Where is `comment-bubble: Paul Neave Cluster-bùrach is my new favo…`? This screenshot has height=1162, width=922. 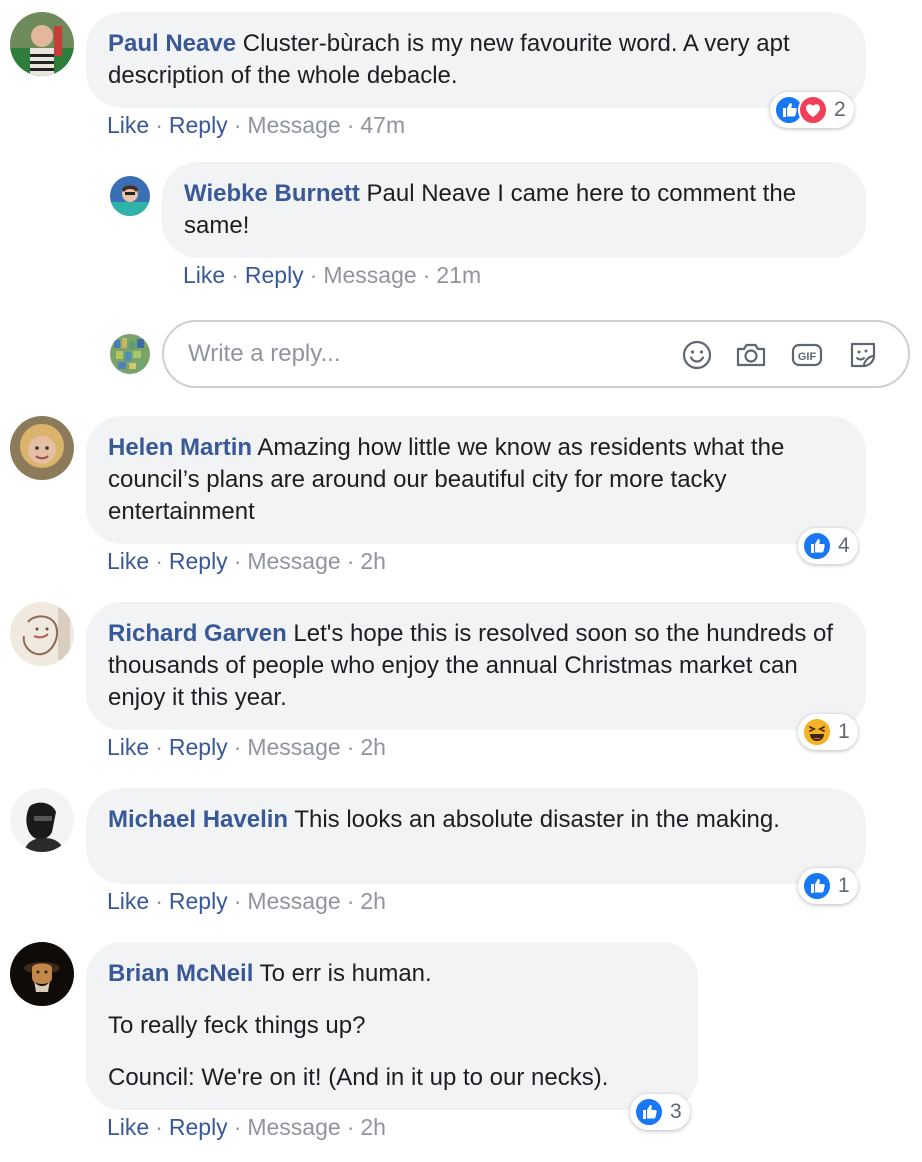
comment-bubble: Paul Neave Cluster-bùrach is my new favo… is located at coordinates (476, 60).